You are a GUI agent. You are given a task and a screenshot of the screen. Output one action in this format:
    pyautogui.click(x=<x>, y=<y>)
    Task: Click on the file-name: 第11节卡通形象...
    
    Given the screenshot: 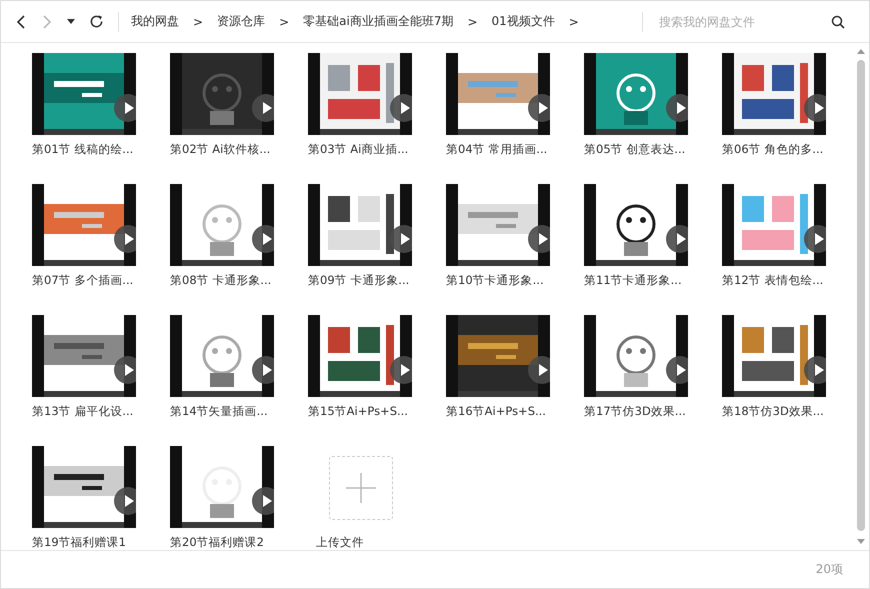 What is the action you would take?
    pyautogui.click(x=633, y=280)
    